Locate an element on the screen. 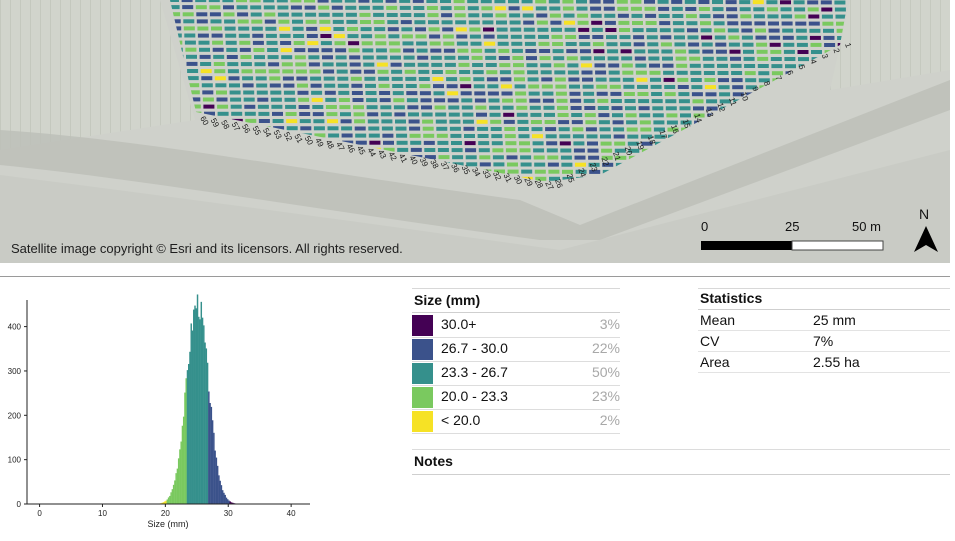 The image size is (955, 541). legend-item: < 20.0 2% is located at coordinates (516, 421).